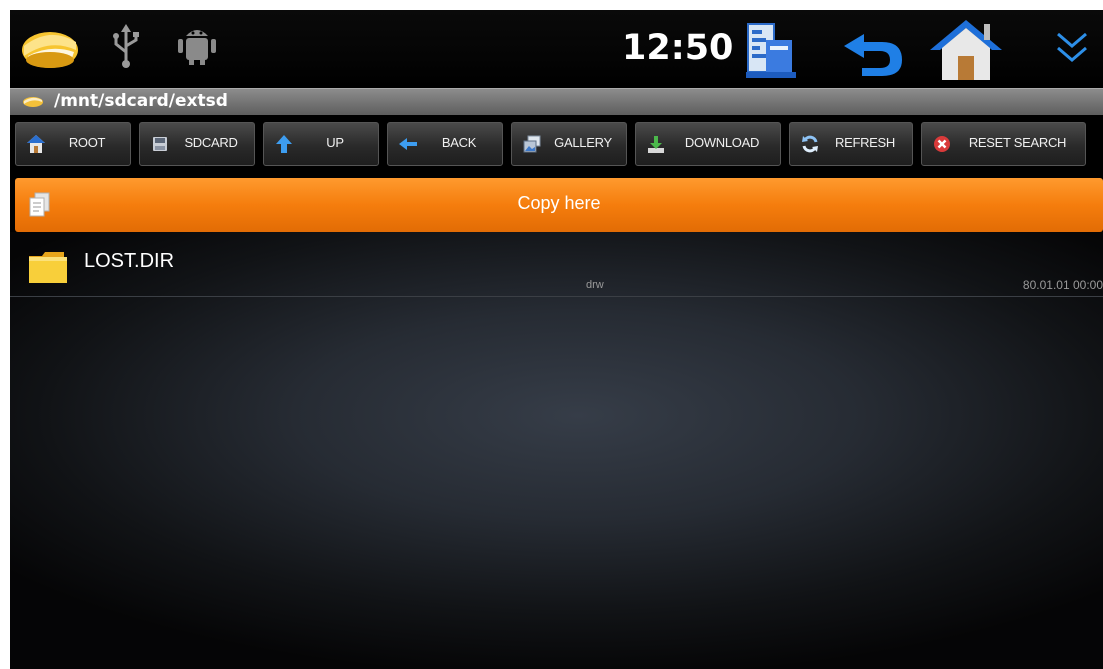  Describe the element at coordinates (459, 142) in the screenshot. I see `back-button-label: BACK` at that location.